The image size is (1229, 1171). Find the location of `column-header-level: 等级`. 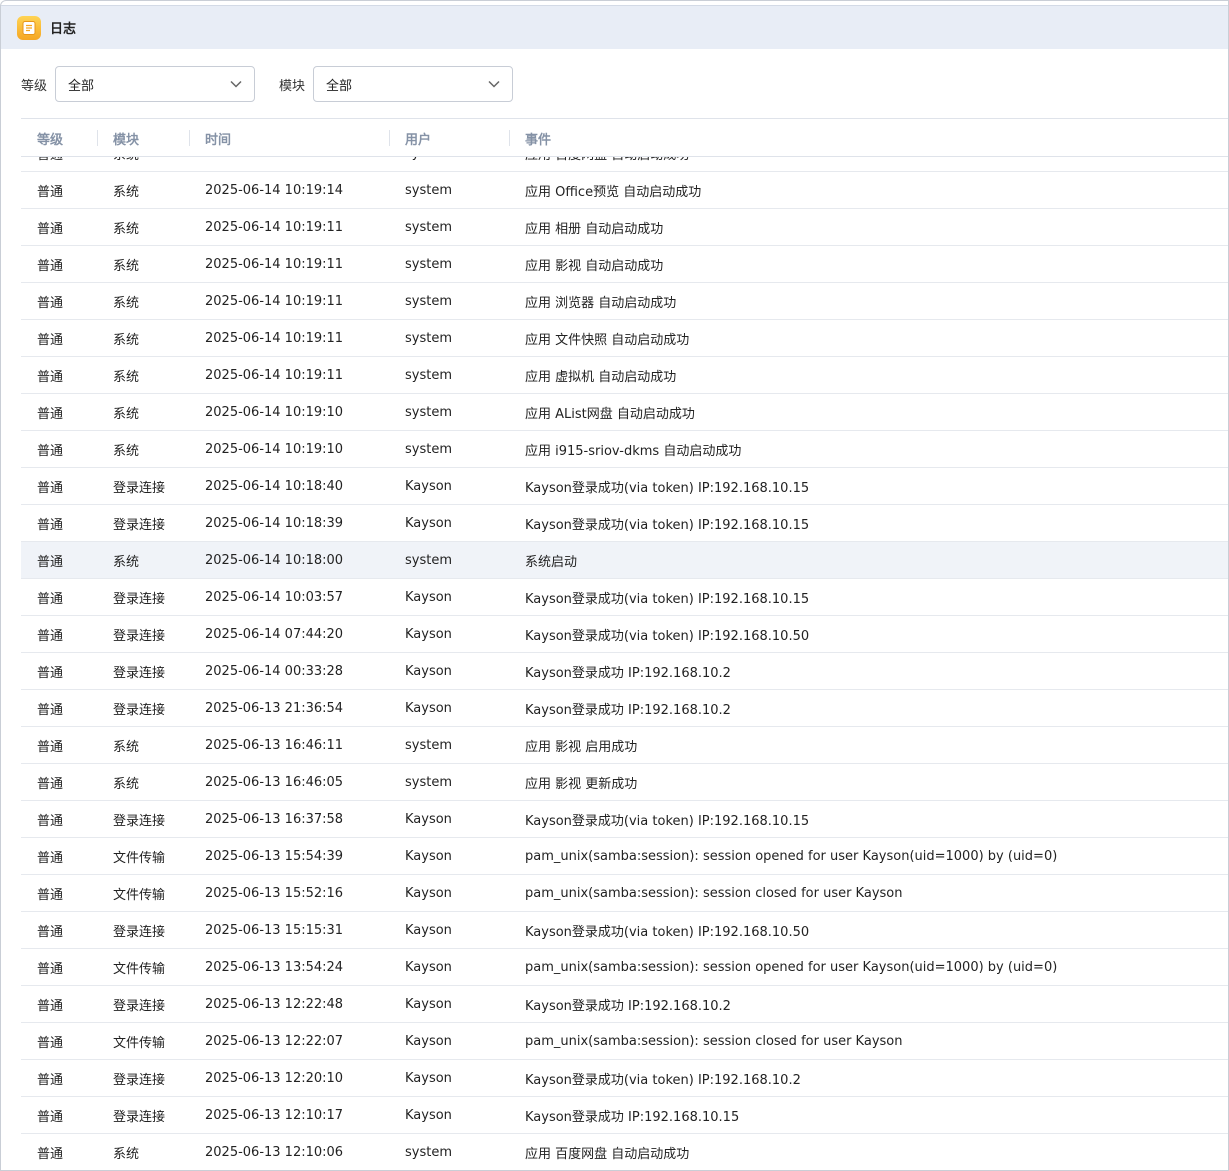

column-header-level: 等级 is located at coordinates (50, 138).